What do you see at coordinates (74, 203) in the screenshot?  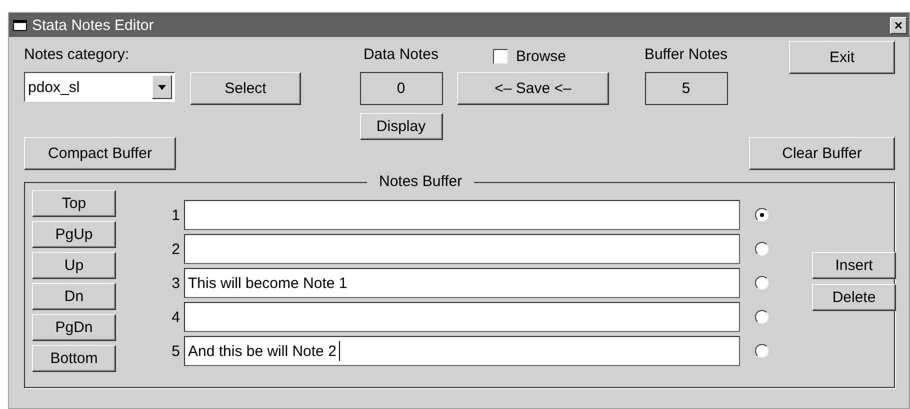 I see `nav-button: Top` at bounding box center [74, 203].